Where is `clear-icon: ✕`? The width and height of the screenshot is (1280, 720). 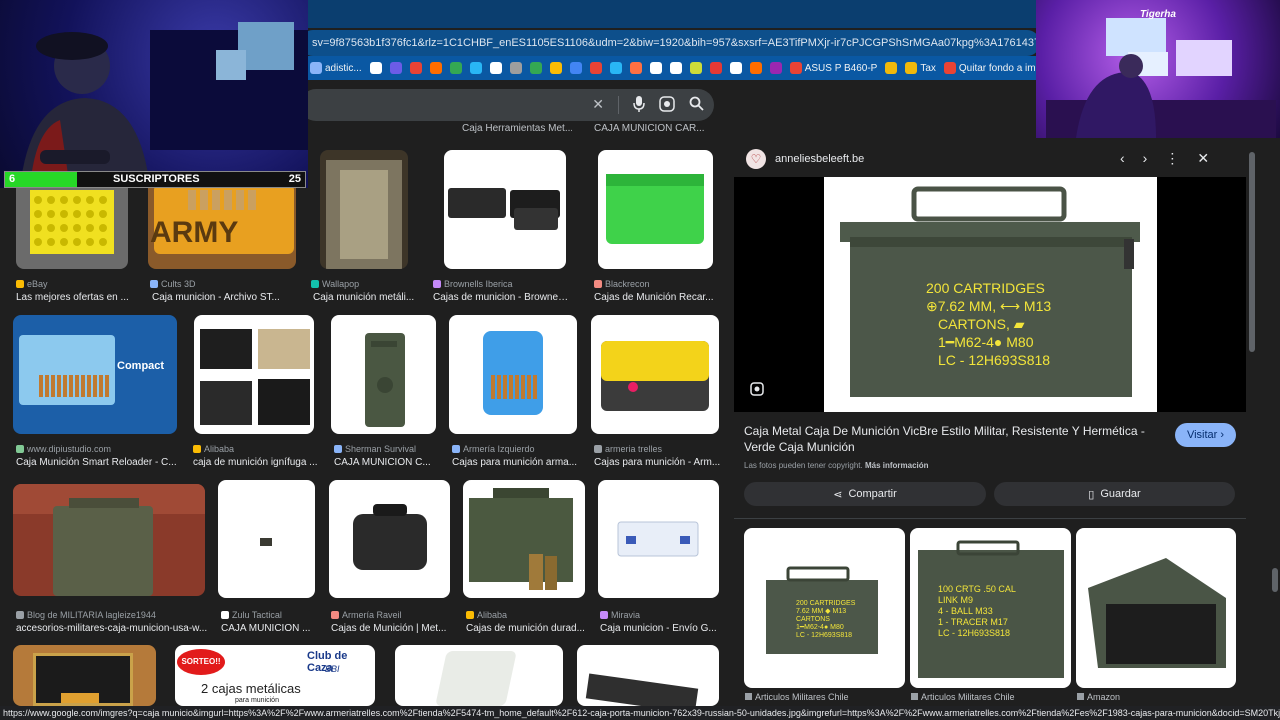
clear-icon: ✕ is located at coordinates (598, 105).